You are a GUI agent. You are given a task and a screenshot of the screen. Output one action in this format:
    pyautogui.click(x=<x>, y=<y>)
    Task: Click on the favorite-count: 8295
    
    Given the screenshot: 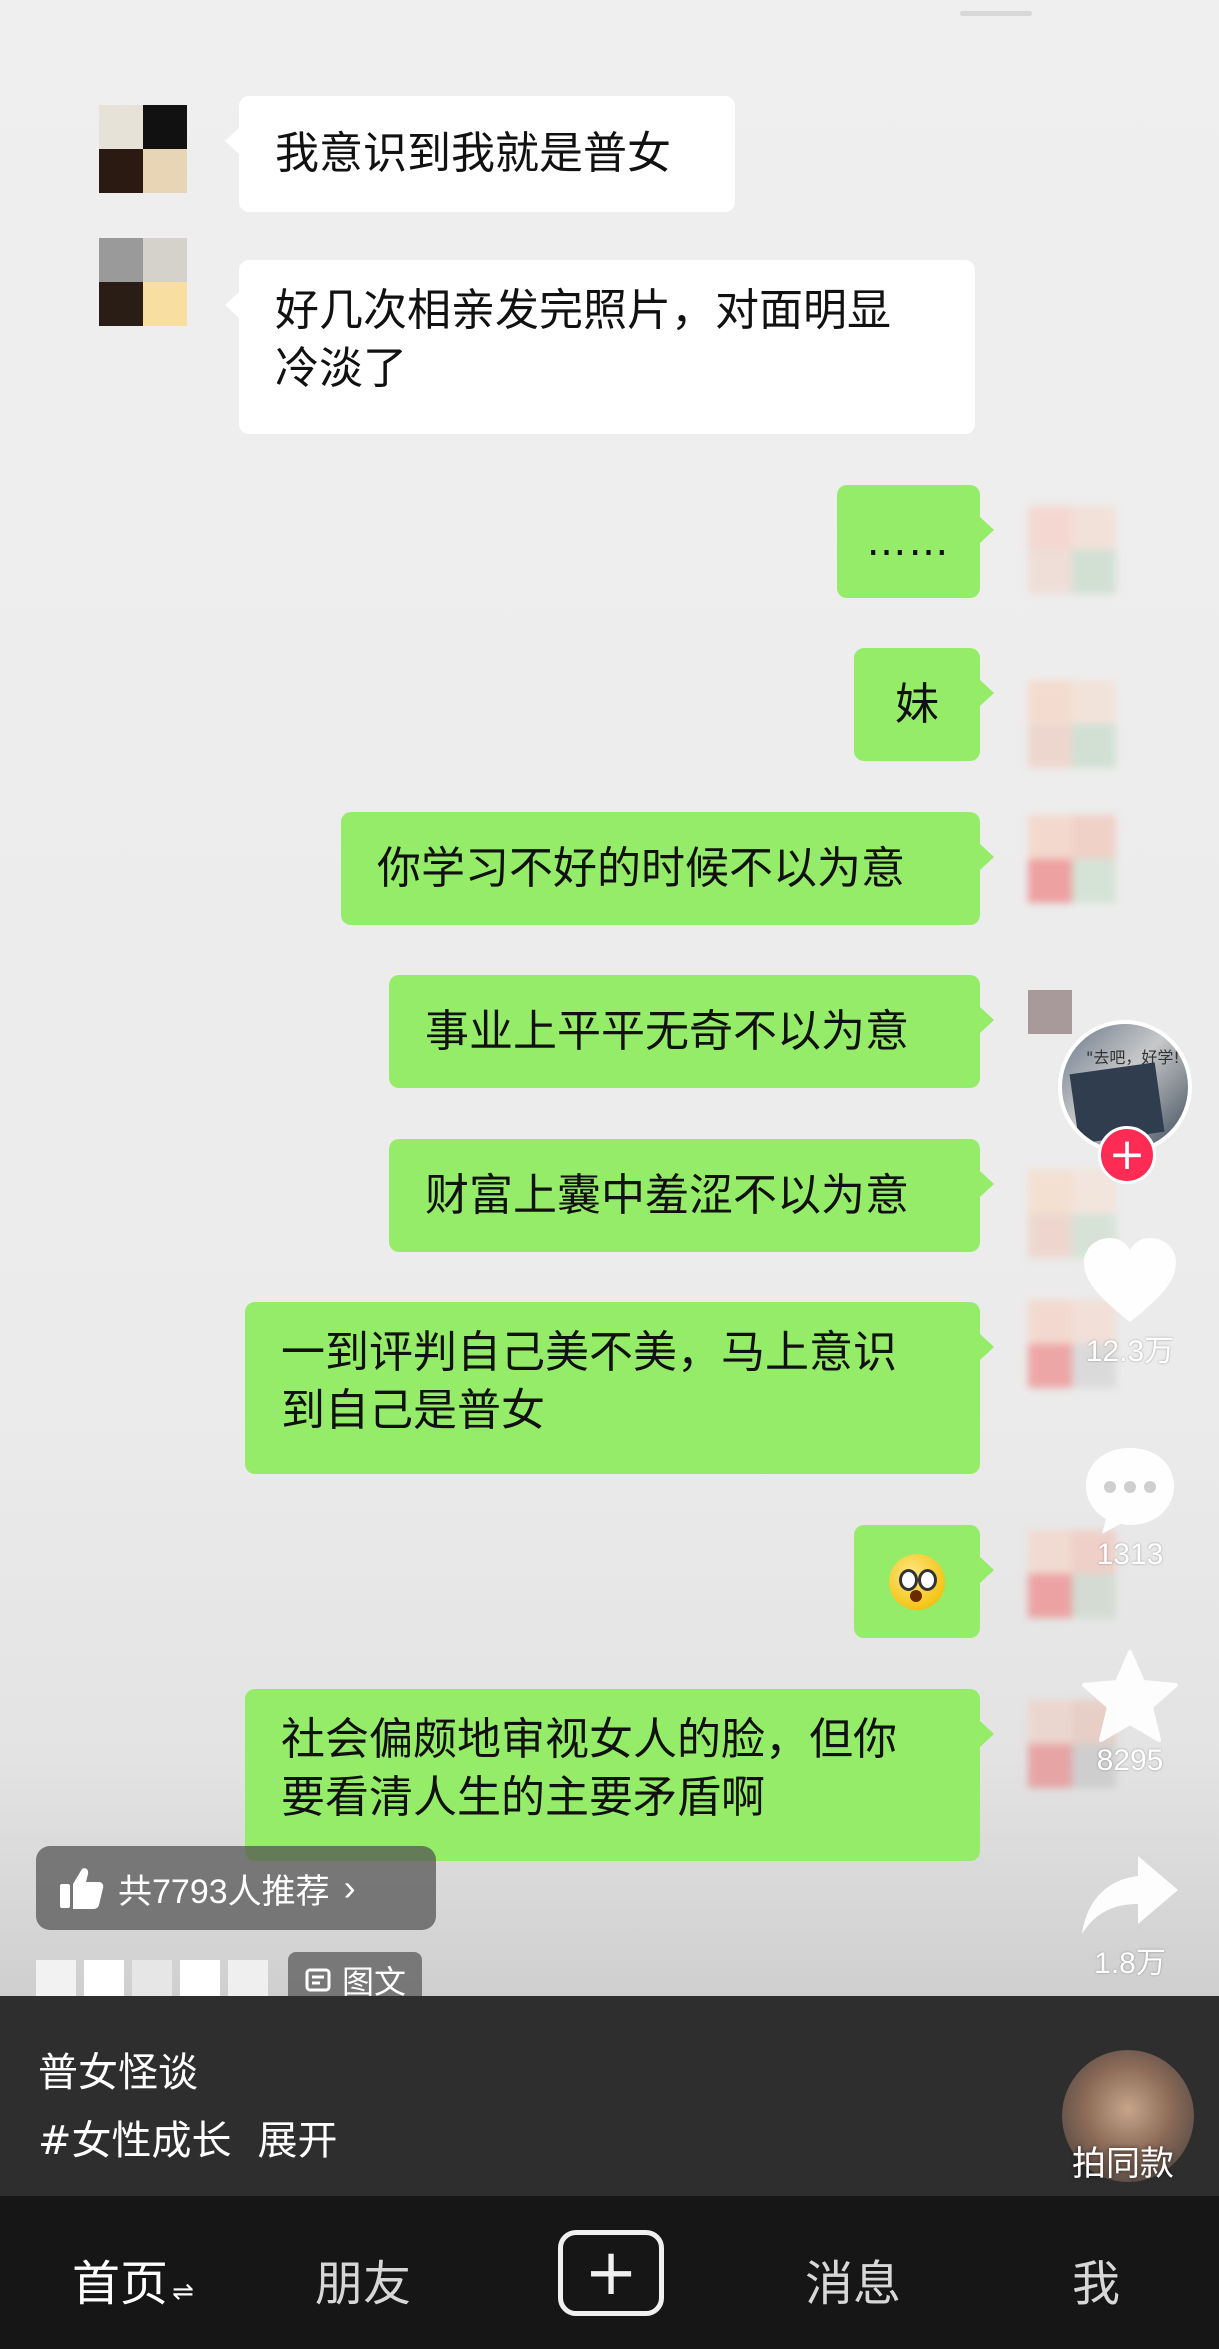 What is the action you would take?
    pyautogui.click(x=1130, y=1760)
    